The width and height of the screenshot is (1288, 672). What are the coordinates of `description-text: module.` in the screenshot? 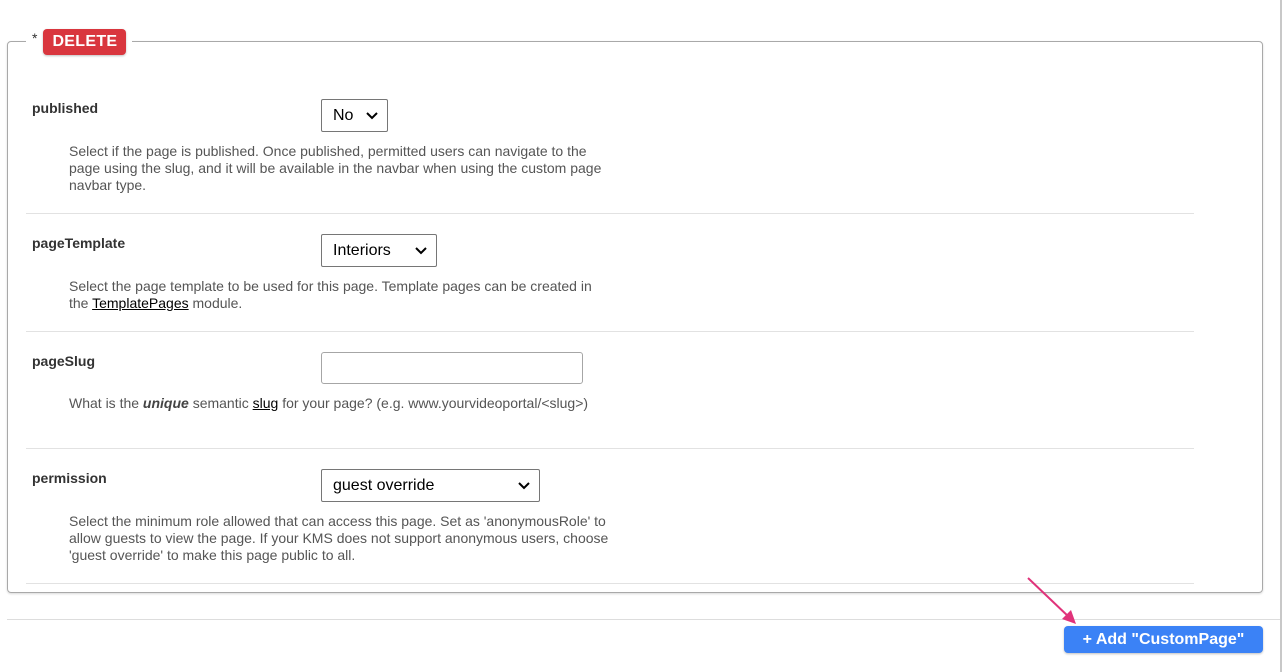 It's located at (215, 303).